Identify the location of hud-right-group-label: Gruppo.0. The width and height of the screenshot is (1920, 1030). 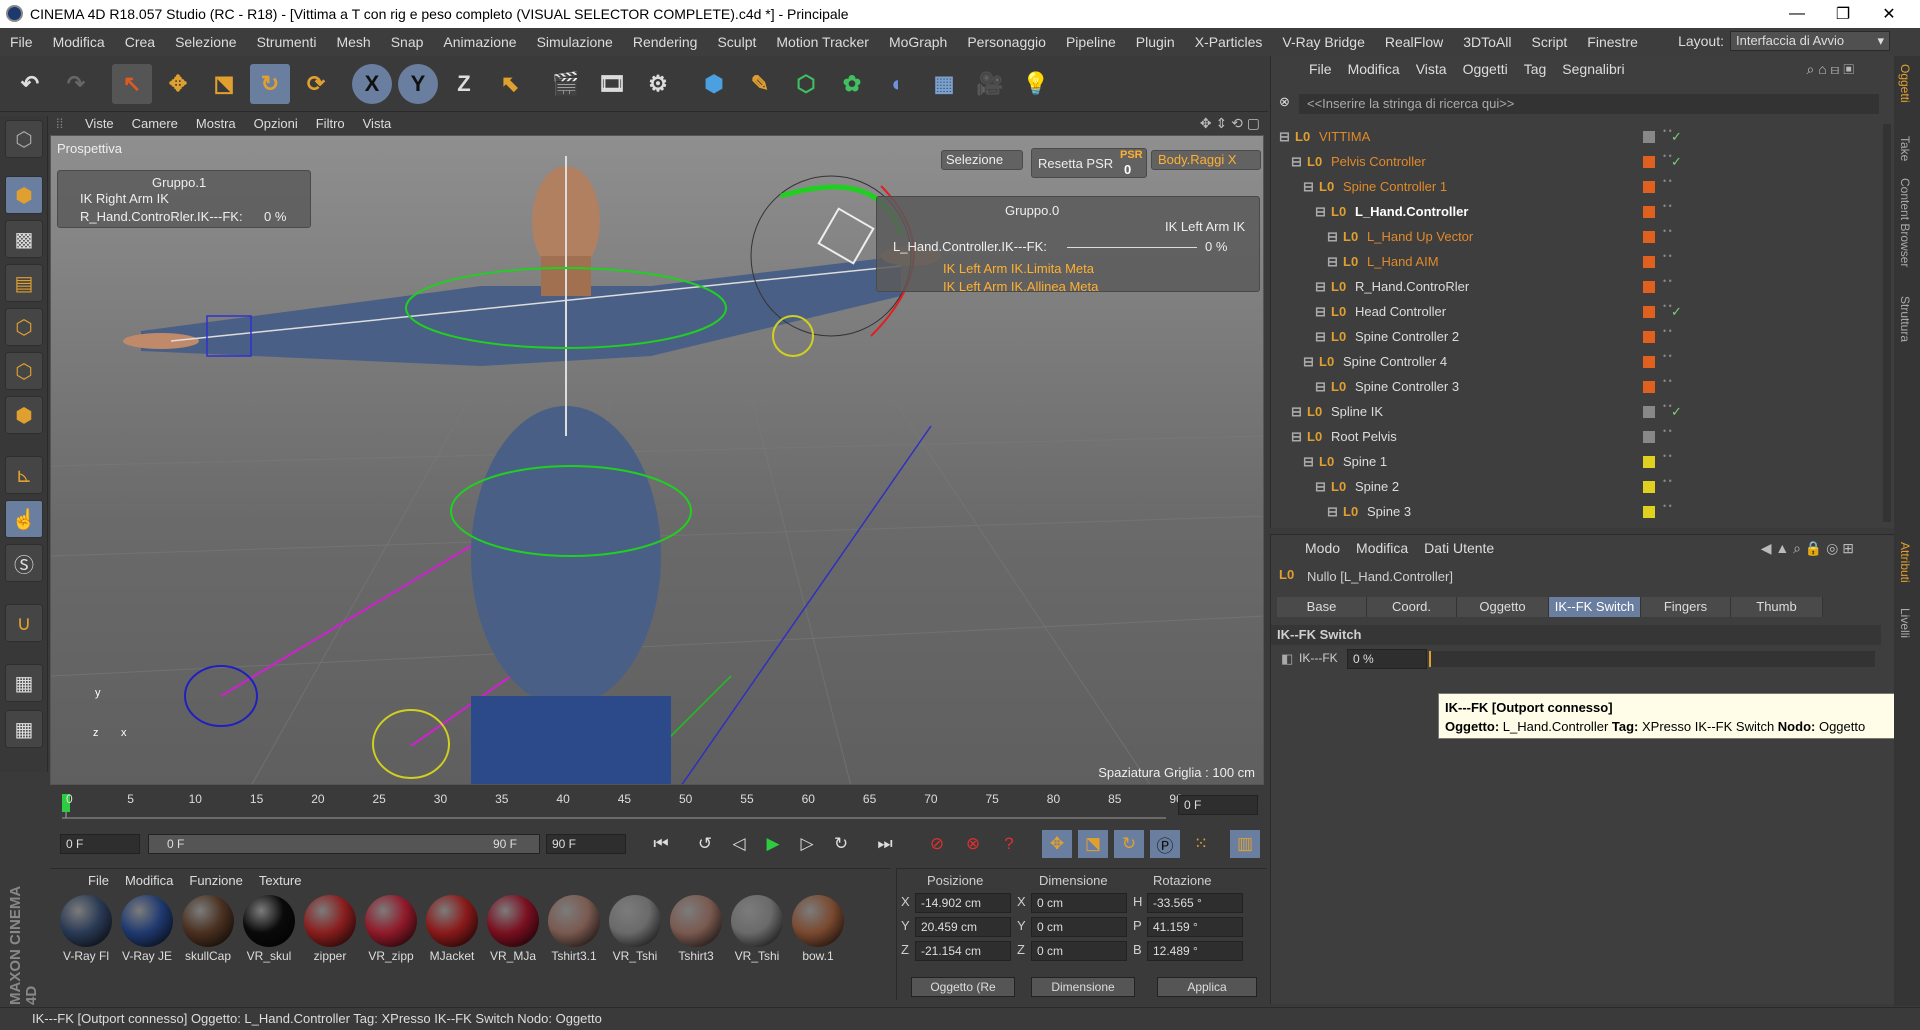
(1032, 210).